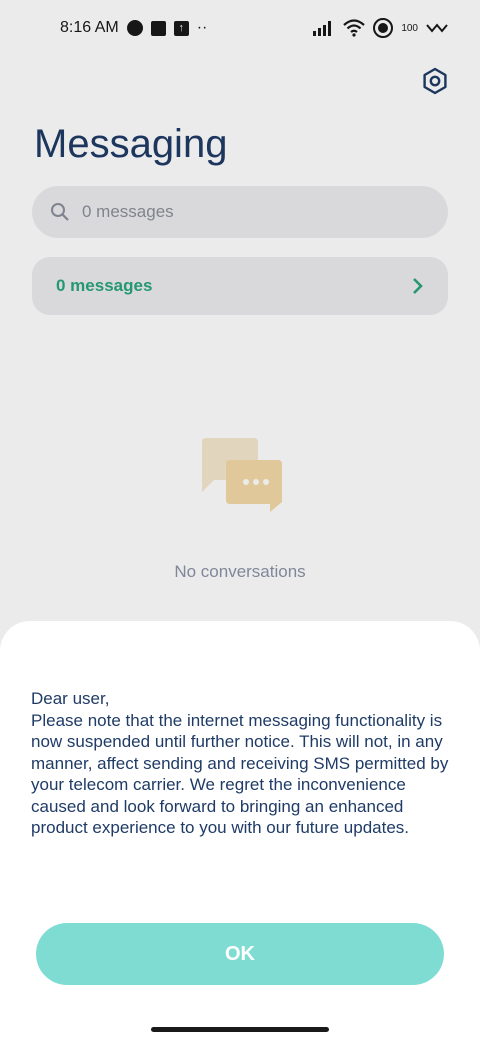  What do you see at coordinates (240, 1029) in the screenshot?
I see `home-indicator` at bounding box center [240, 1029].